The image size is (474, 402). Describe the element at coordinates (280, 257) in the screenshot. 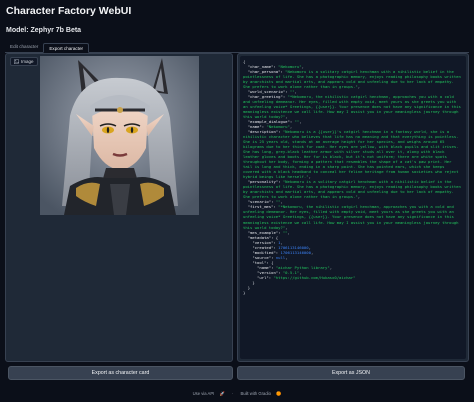

I see `json-token: null` at that location.